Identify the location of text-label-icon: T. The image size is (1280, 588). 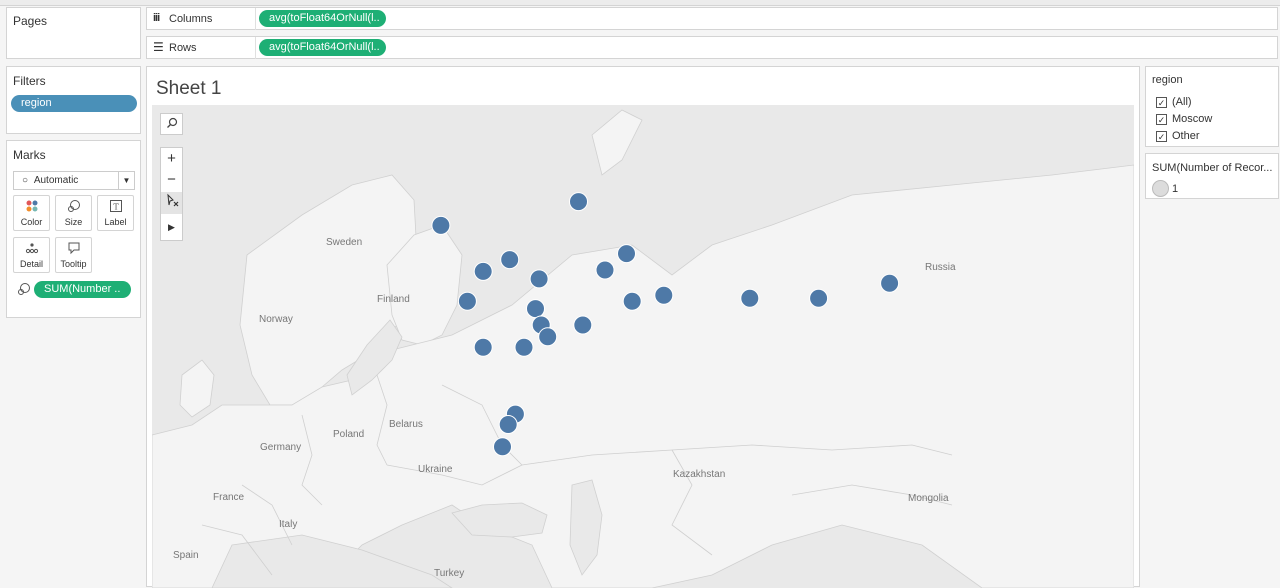
(115, 208).